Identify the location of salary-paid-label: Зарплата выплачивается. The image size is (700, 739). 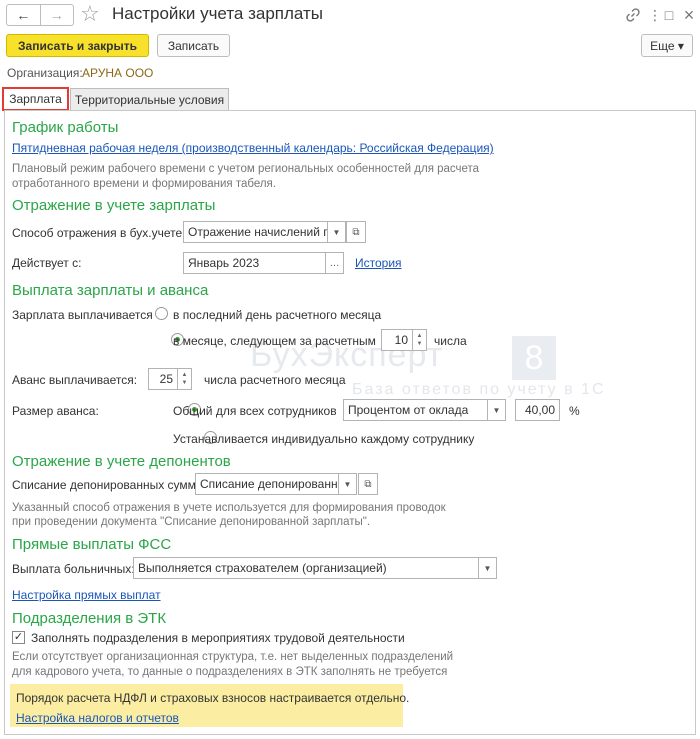
(82, 315).